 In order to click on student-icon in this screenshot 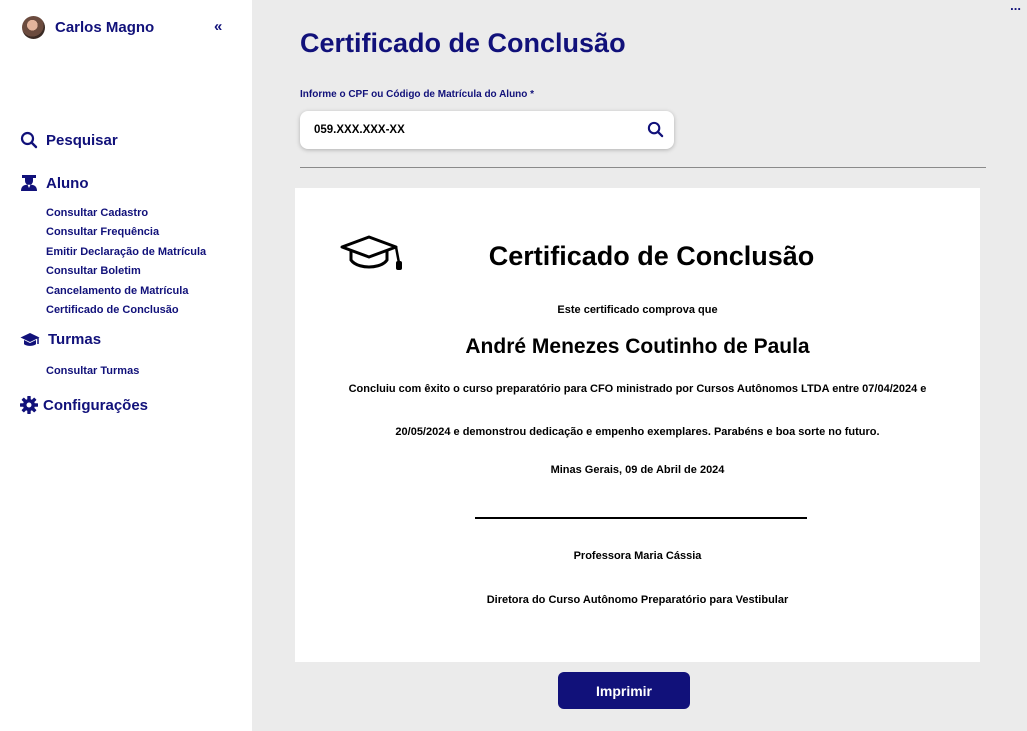, I will do `click(29, 183)`.